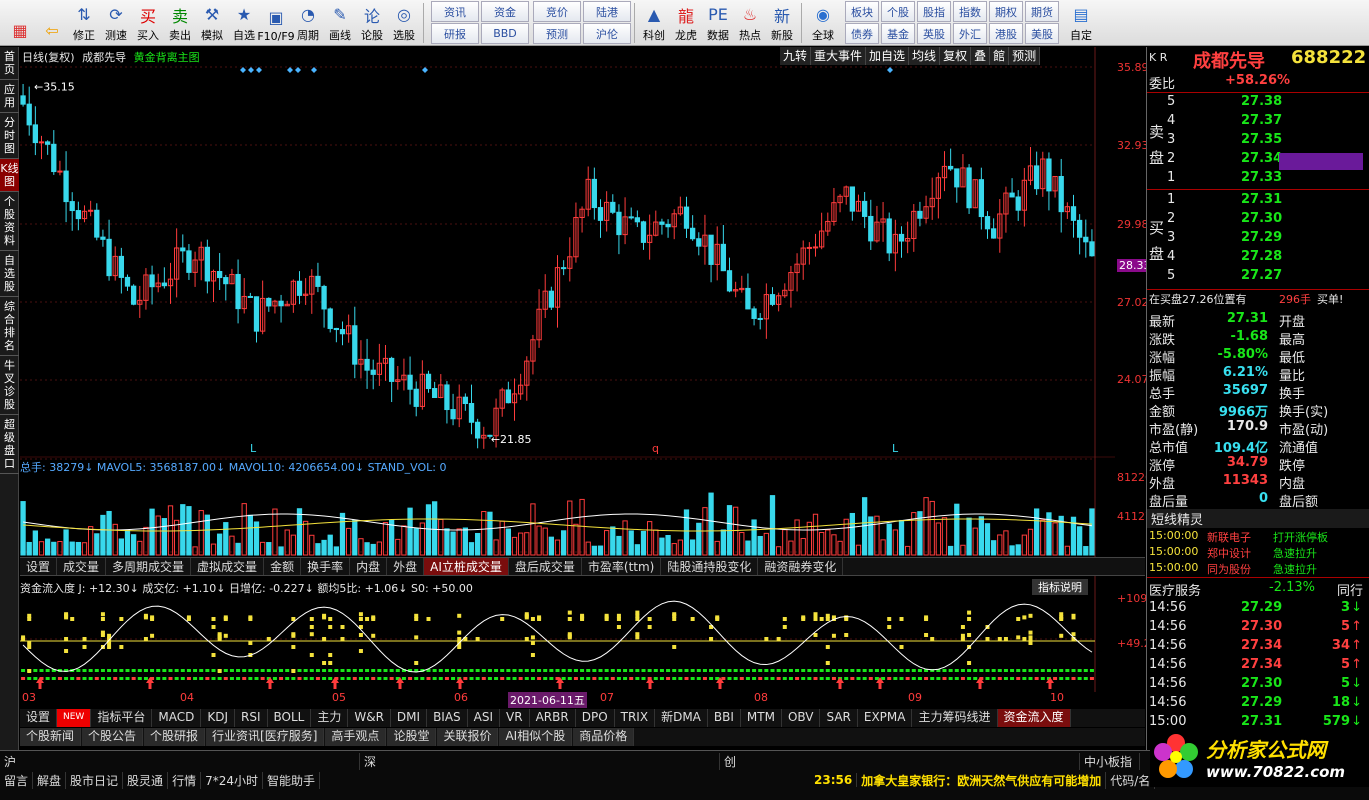 This screenshot has height=800, width=1369. I want to click on volume-tab: 外盘, so click(406, 566).